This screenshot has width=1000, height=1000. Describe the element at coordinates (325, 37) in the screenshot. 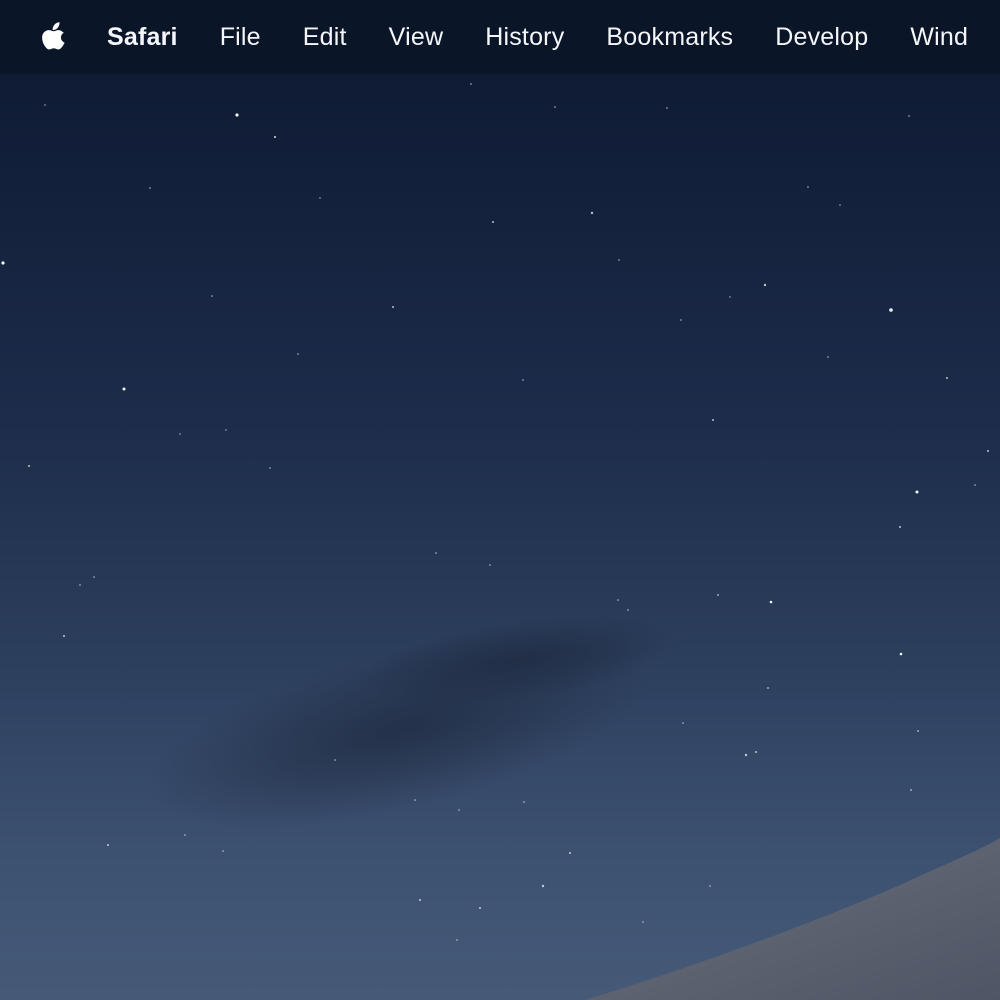

I see `menu-edit: Edit` at that location.